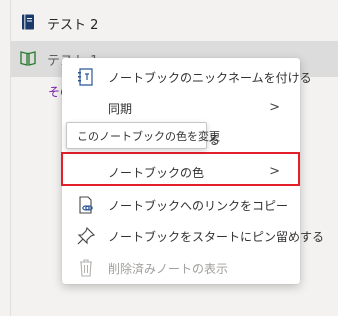 The image size is (338, 316). I want to click on menu-item-label: ノートブックをスタートにピン留めする, so click(216, 237).